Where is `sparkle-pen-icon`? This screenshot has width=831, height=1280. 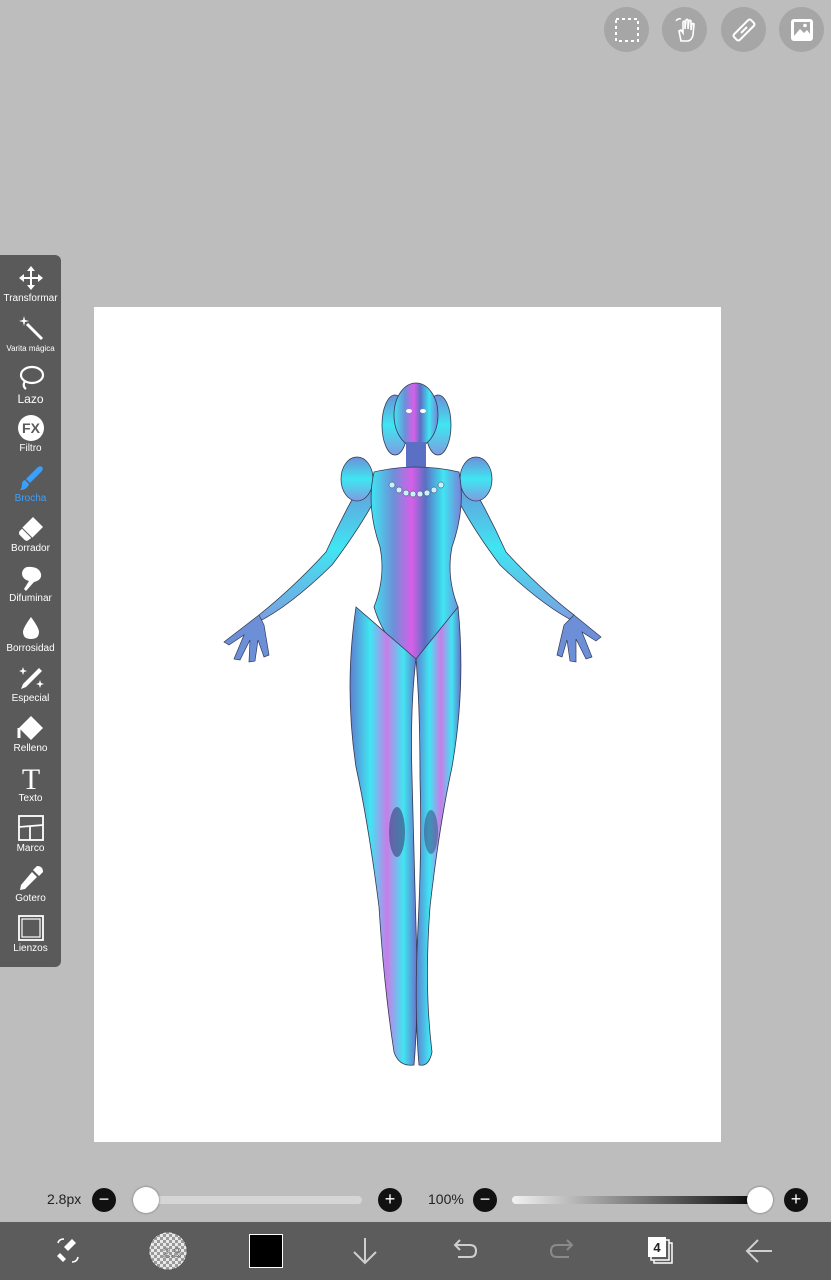
sparkle-pen-icon is located at coordinates (31, 678).